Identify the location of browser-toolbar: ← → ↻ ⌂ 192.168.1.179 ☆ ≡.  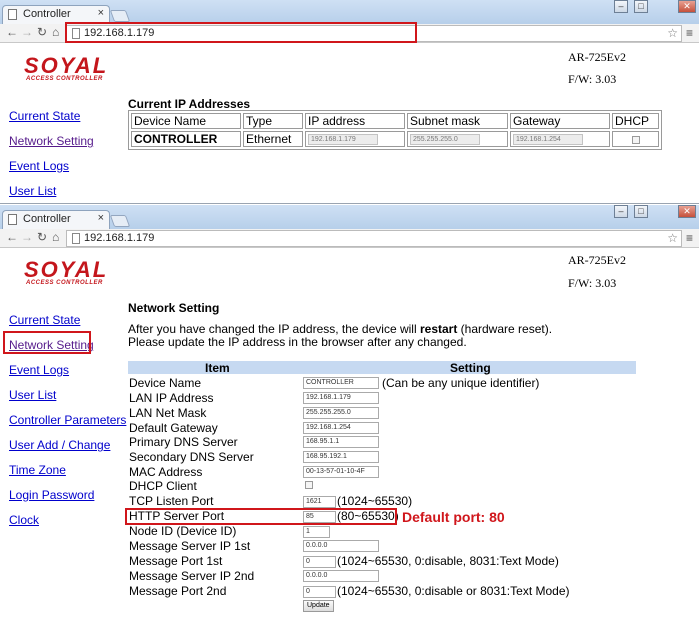
(349, 238).